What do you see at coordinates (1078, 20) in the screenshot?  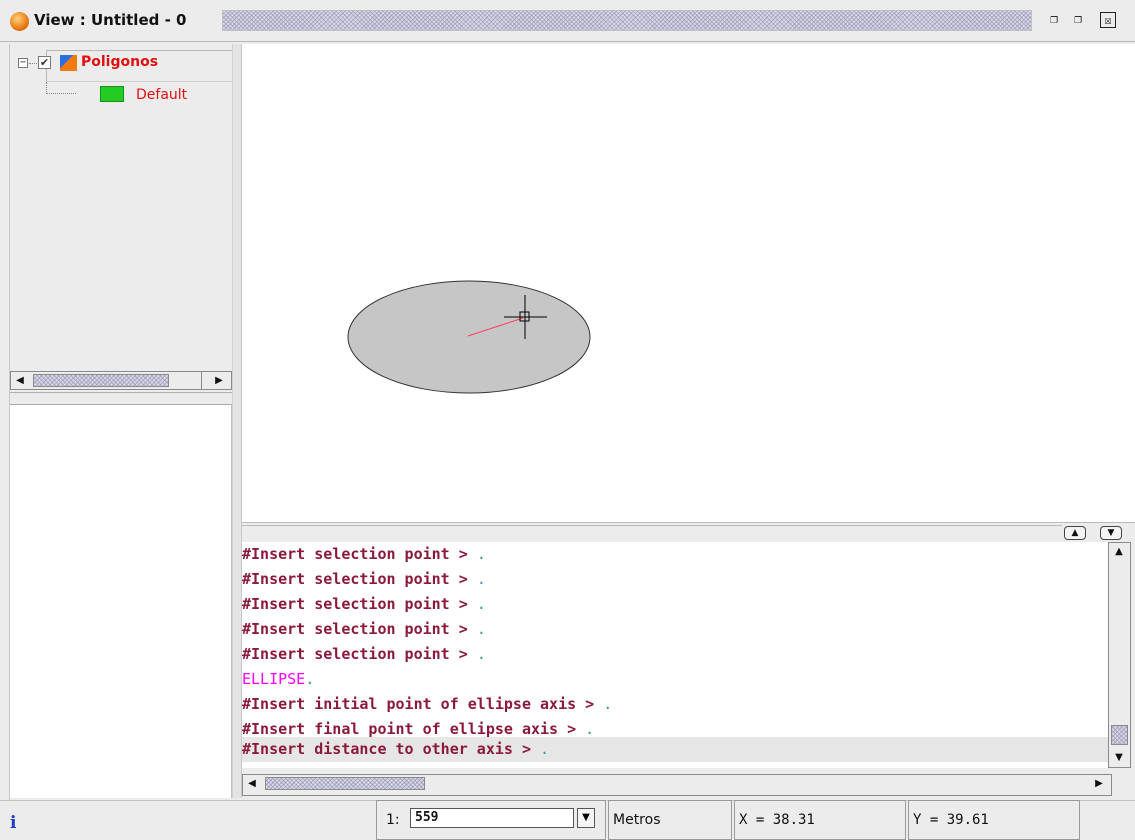 I see `maximize-icon: ❐` at bounding box center [1078, 20].